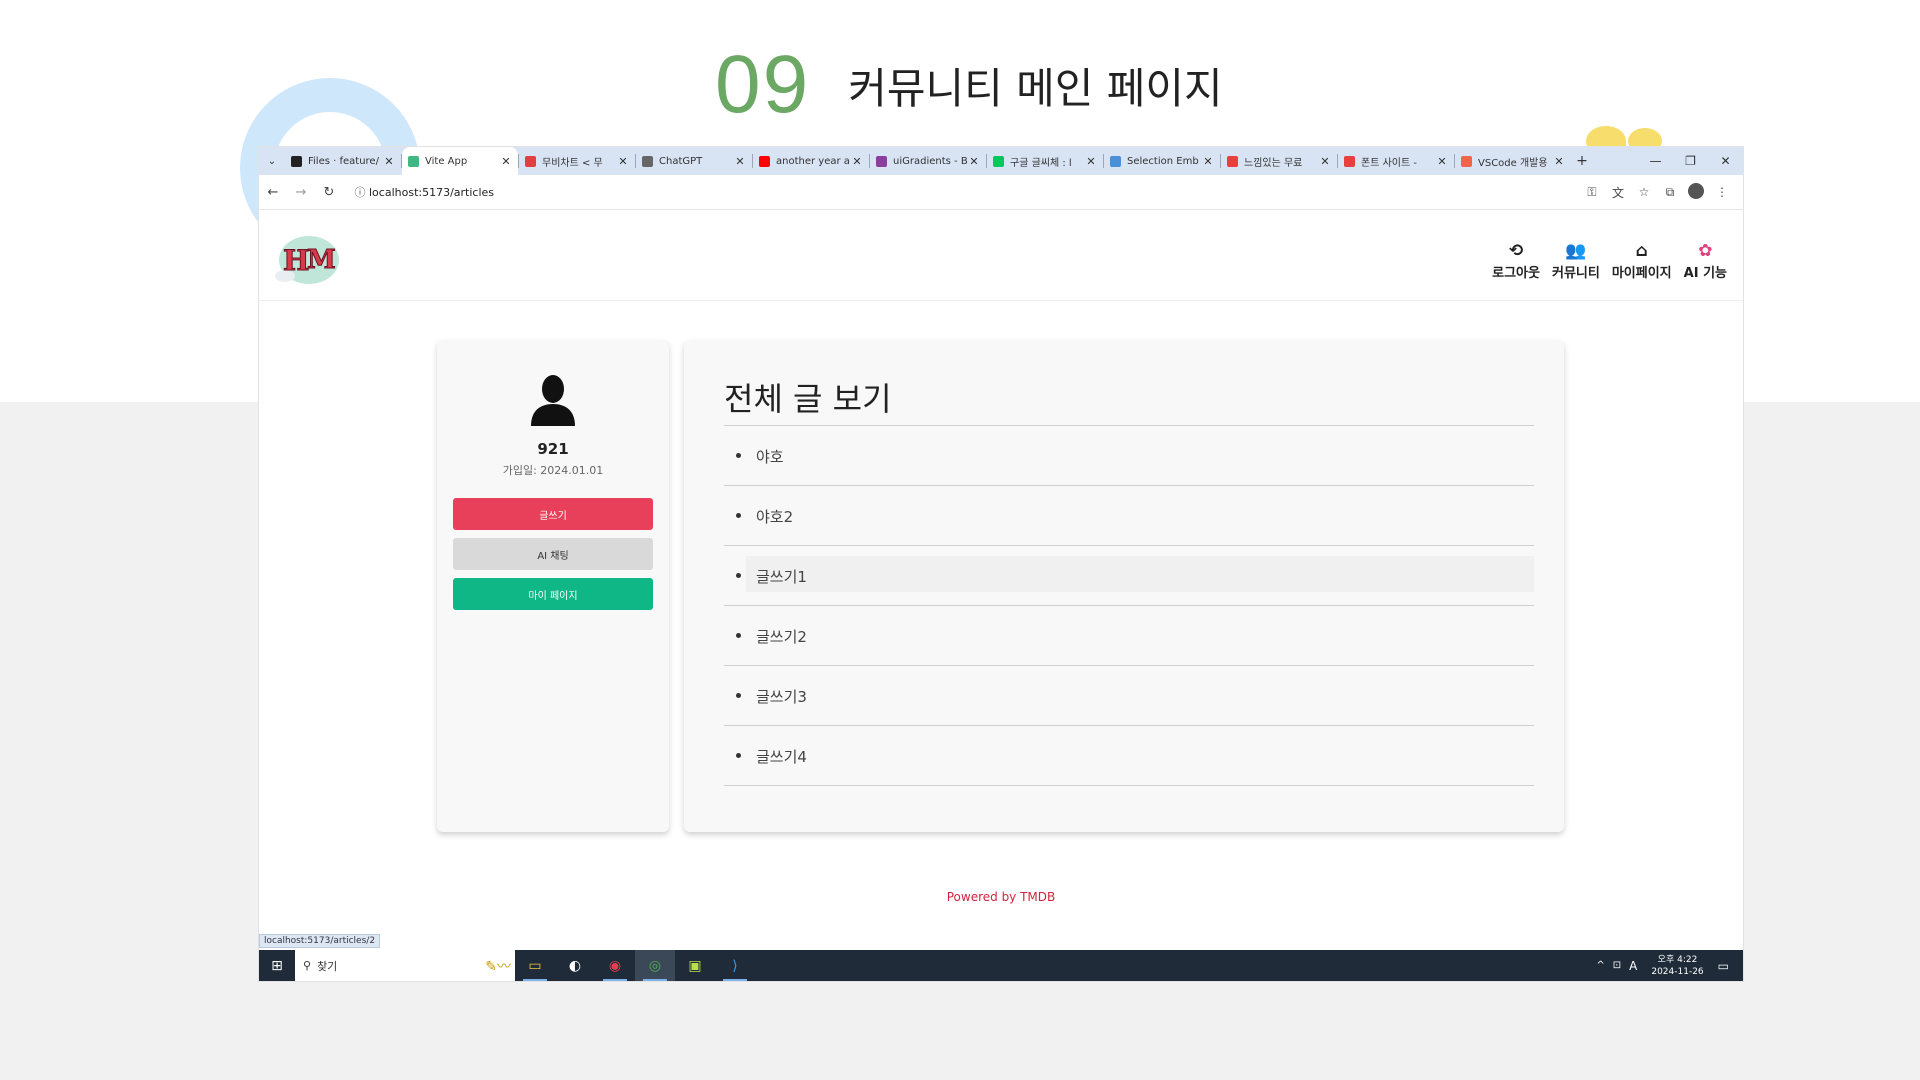  Describe the element at coordinates (781, 637) in the screenshot. I see `article-title: 글쓰기2` at that location.